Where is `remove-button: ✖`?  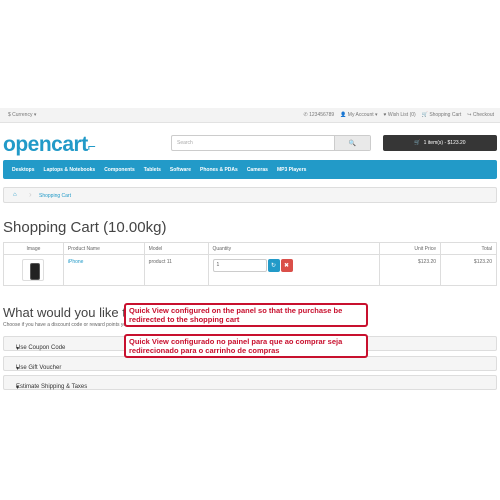
remove-button: ✖ is located at coordinates (286, 265).